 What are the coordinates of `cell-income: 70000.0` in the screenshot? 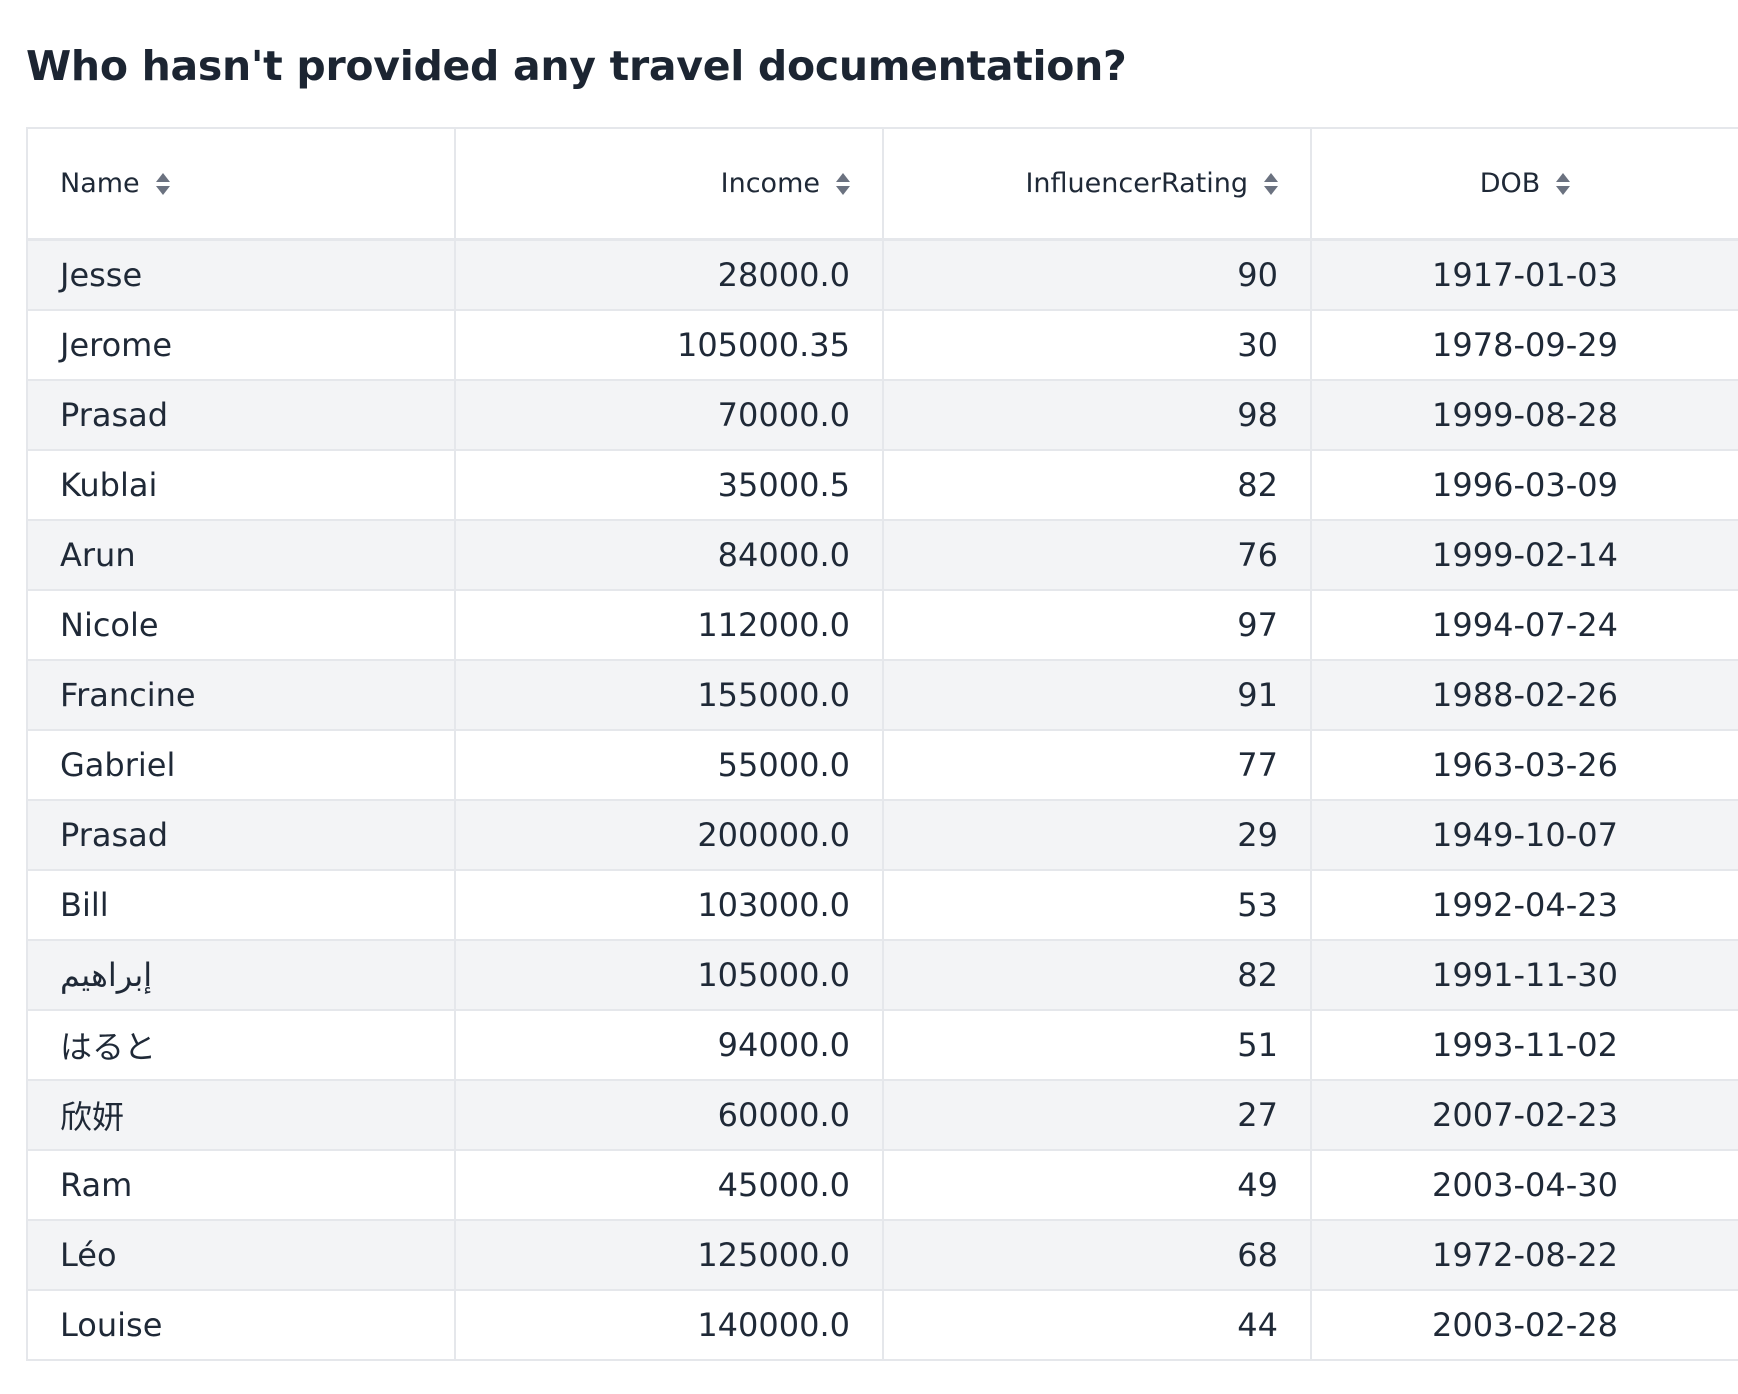 It's located at (669, 415).